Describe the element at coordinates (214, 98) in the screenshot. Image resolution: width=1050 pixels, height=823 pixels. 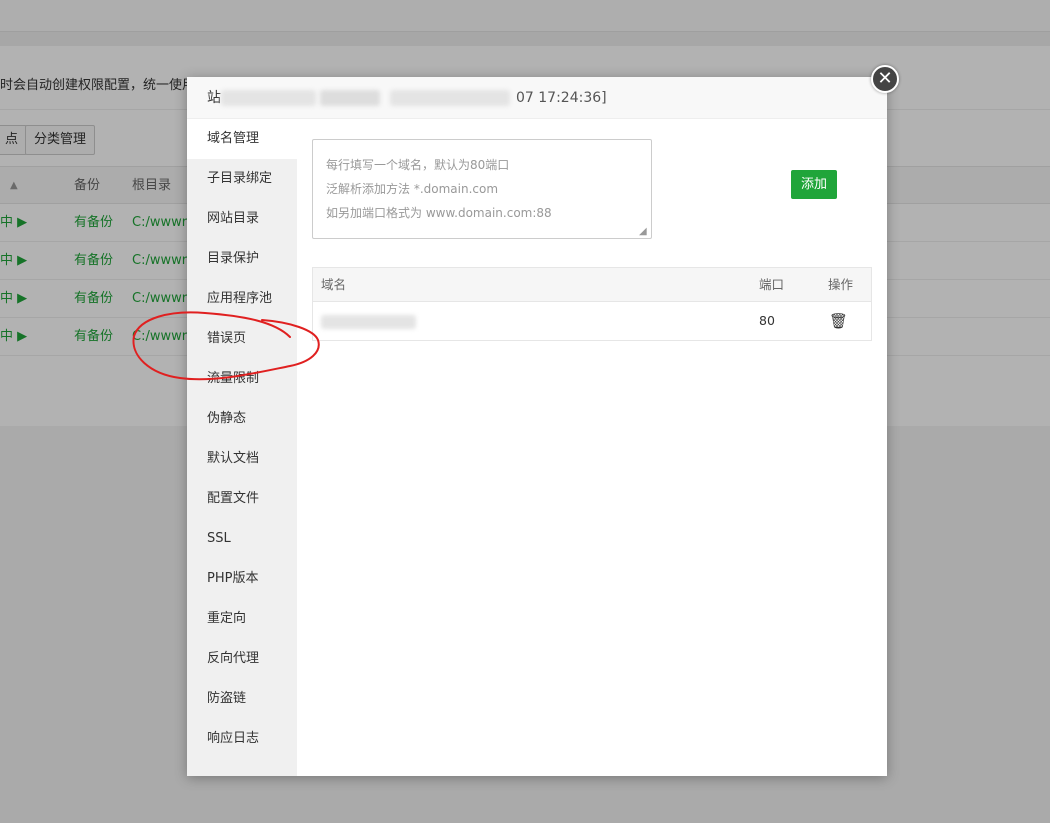
I see `title-prefix: 站` at that location.